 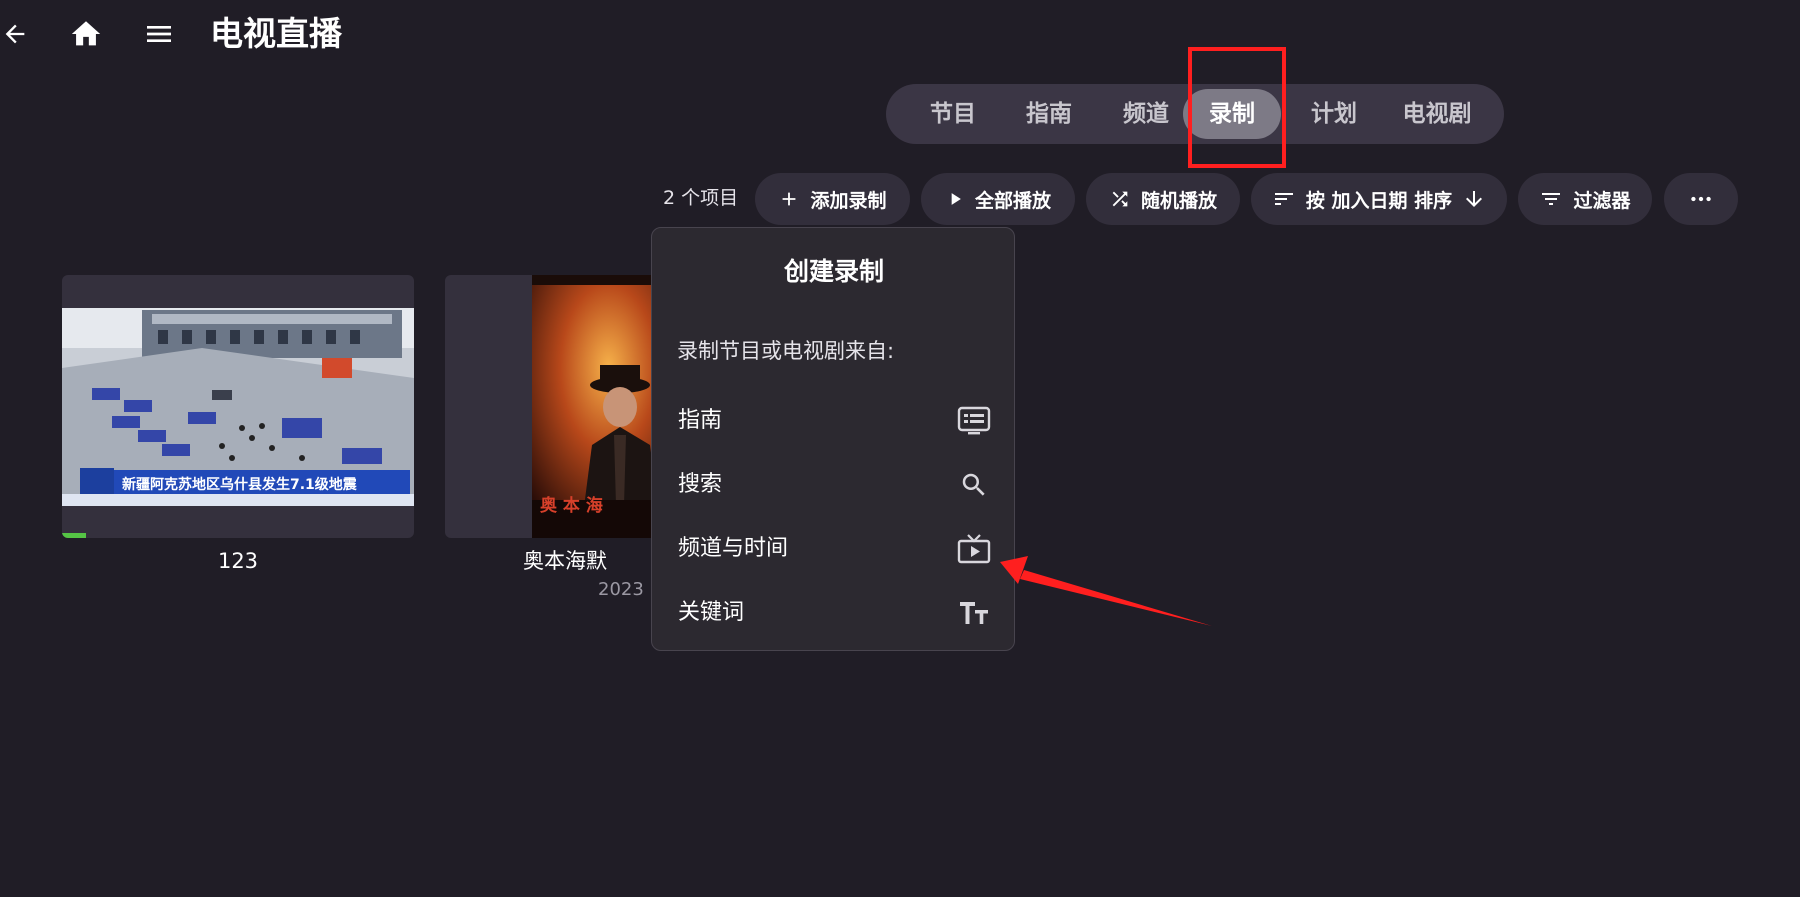 I want to click on page-title: 电视直播, so click(x=276, y=33).